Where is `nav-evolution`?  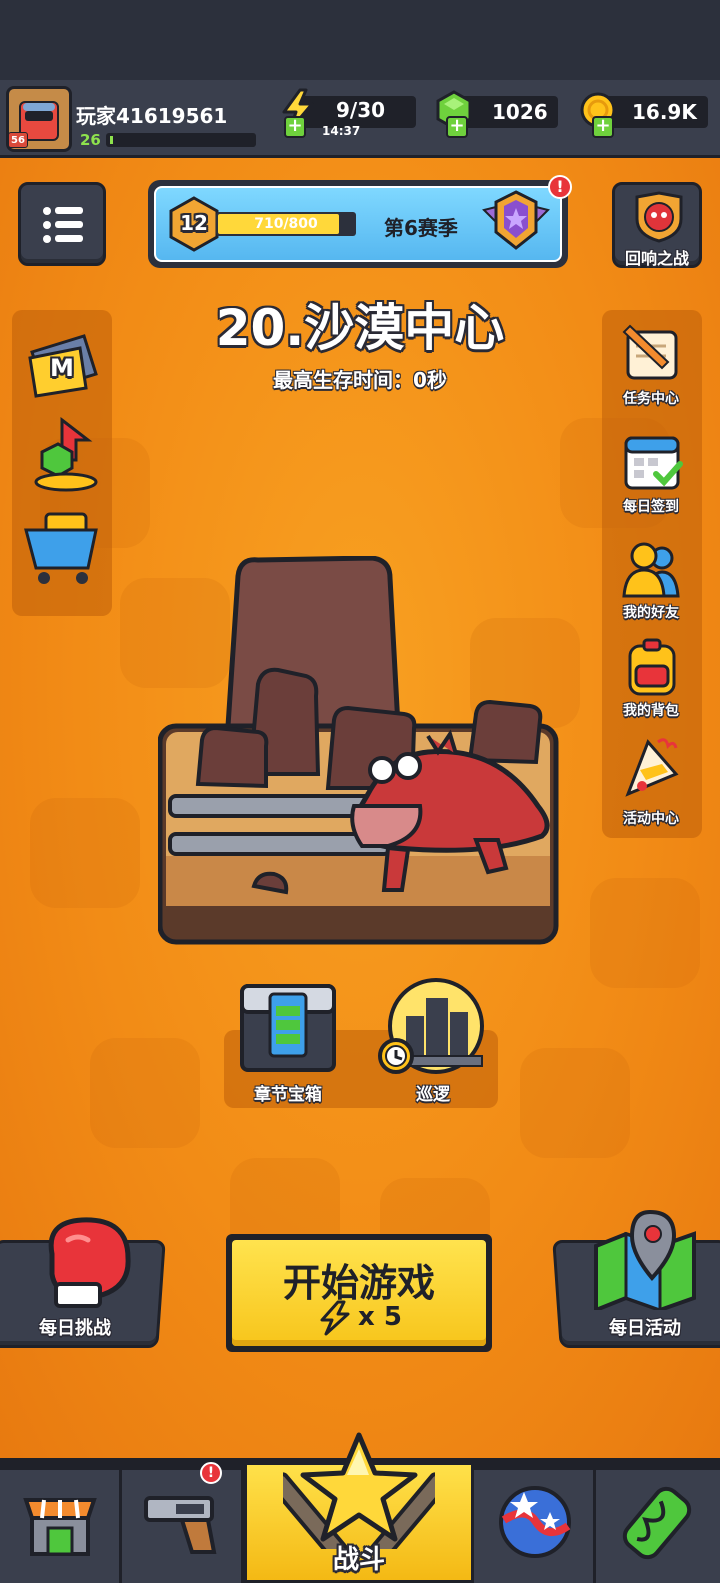 nav-evolution is located at coordinates (658, 1526).